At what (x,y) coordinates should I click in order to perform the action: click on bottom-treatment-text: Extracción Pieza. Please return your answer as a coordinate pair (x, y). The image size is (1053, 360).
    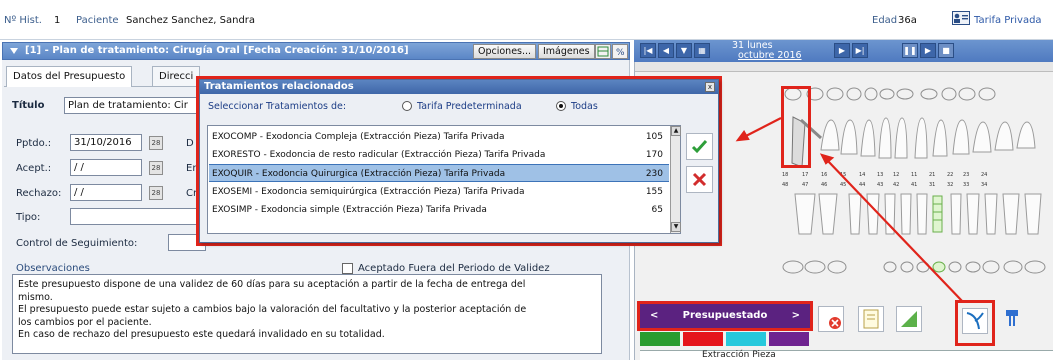
    Looking at the image, I should click on (739, 355).